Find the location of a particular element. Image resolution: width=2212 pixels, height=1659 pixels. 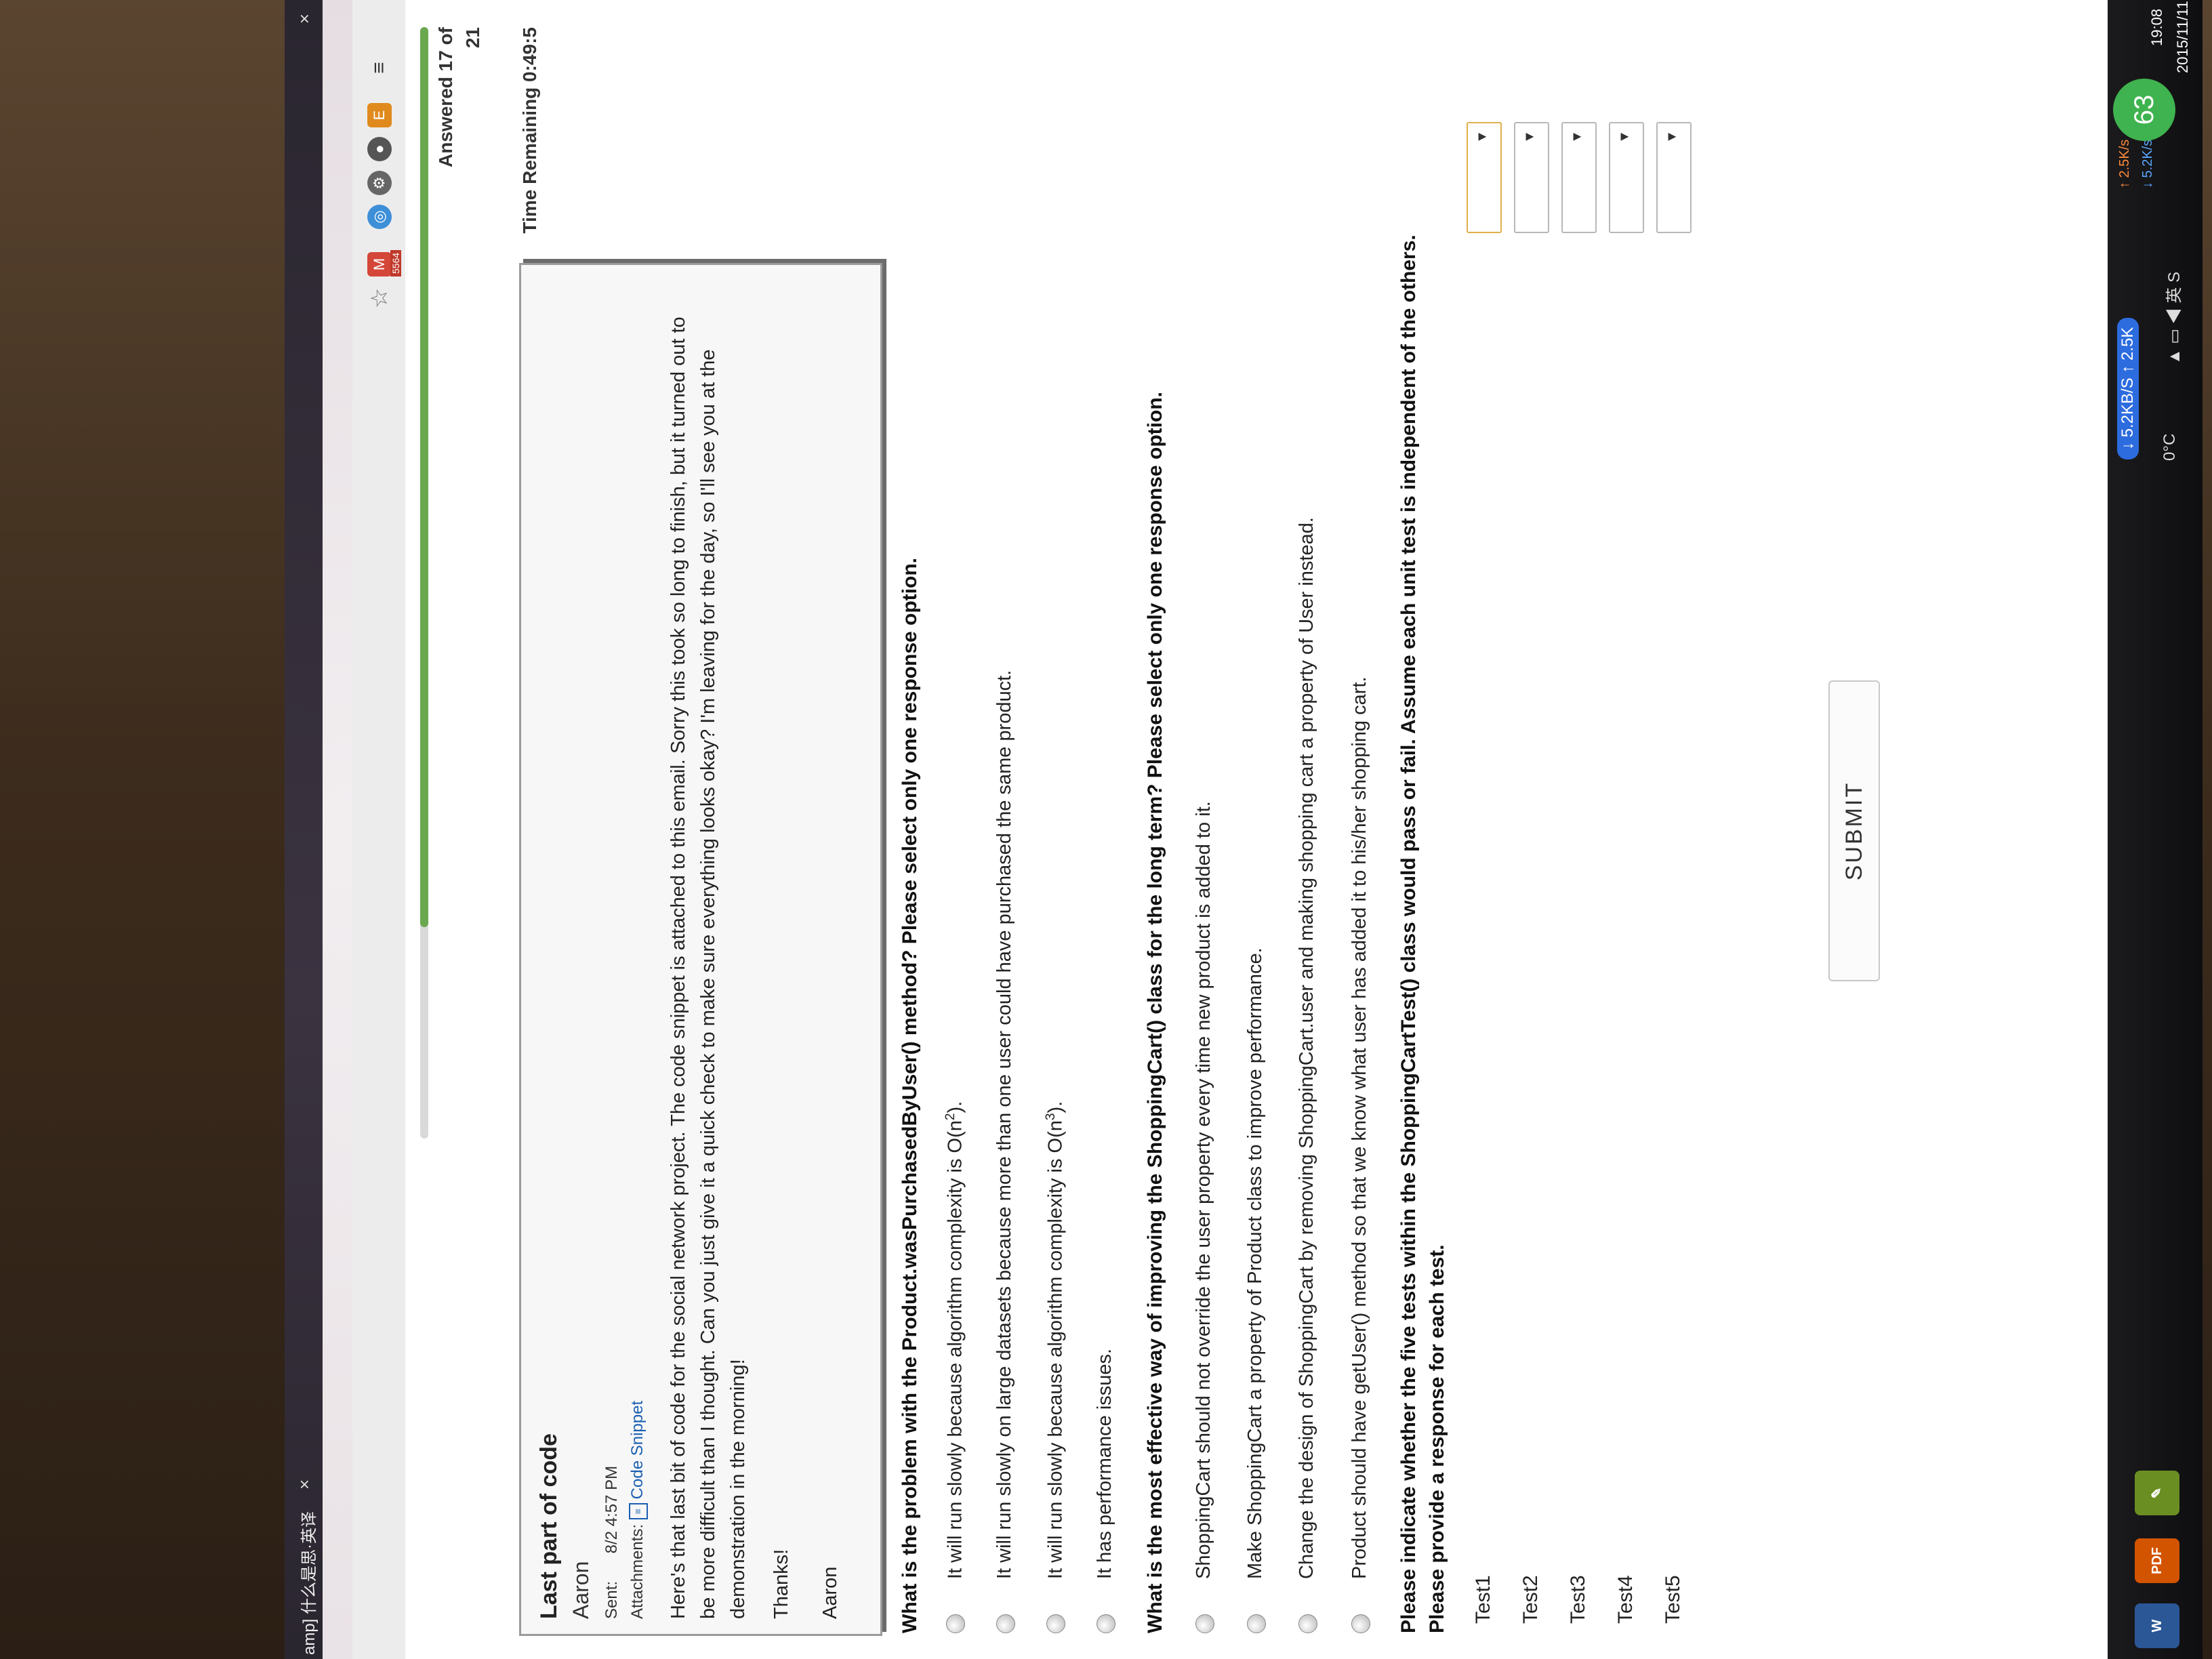

test-row-5: Test5 ▼ is located at coordinates (1674, 878).